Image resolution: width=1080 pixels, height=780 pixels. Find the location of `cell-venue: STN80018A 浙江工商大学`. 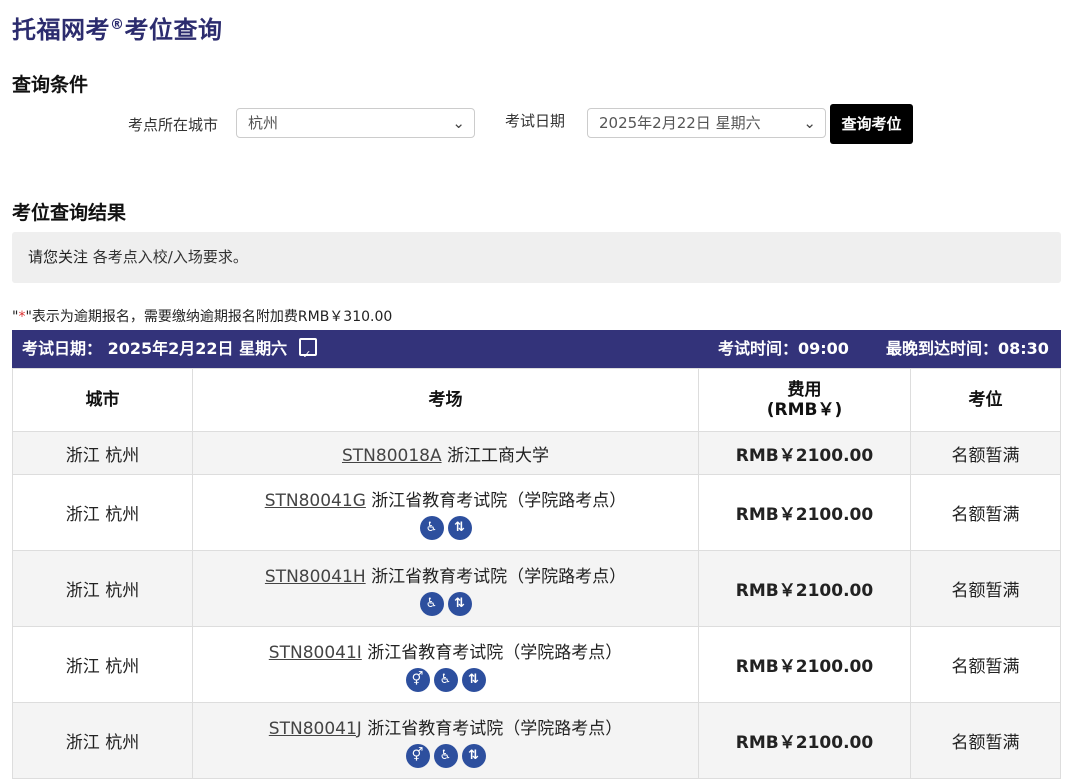

cell-venue: STN80018A 浙江工商大学 is located at coordinates (445, 453).